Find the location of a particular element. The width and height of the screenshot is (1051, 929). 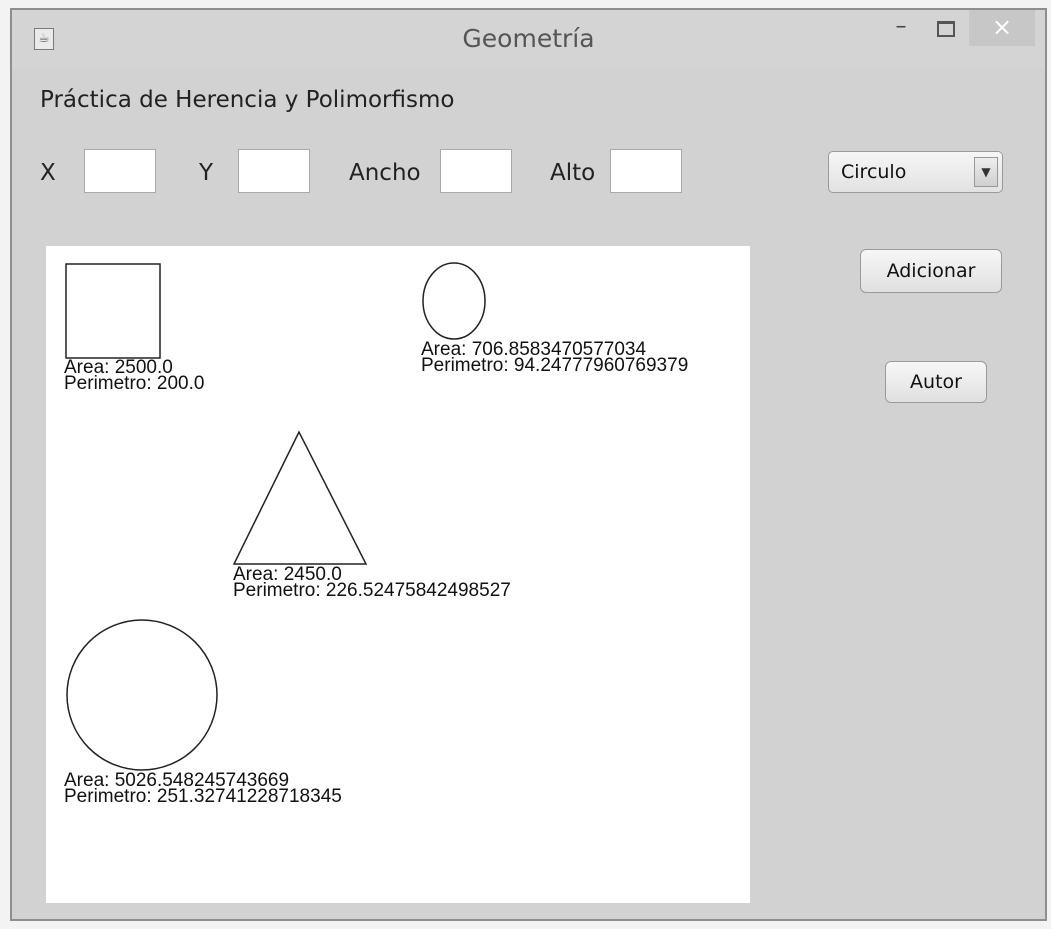

chevron-down-icon: ▼ is located at coordinates (986, 172).